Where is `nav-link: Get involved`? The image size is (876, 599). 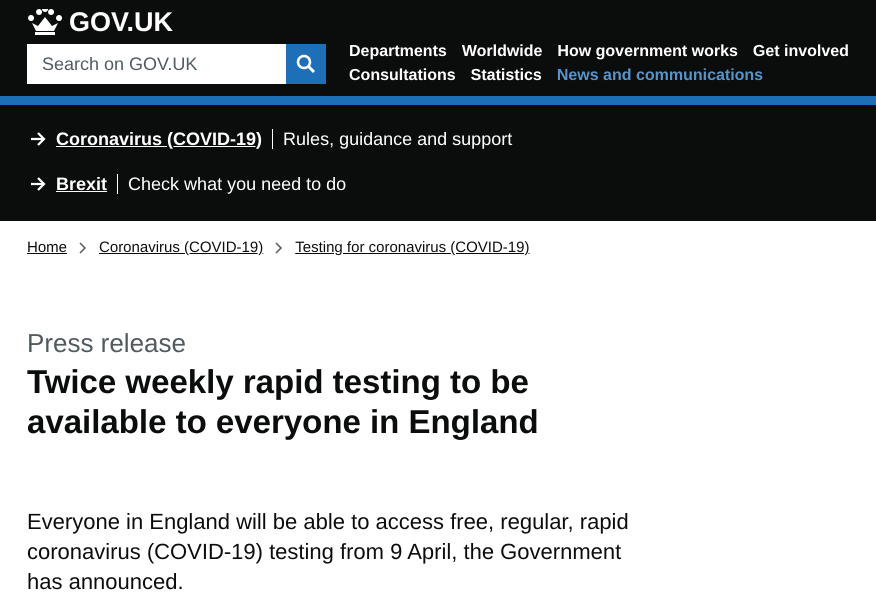
nav-link: Get involved is located at coordinates (800, 52).